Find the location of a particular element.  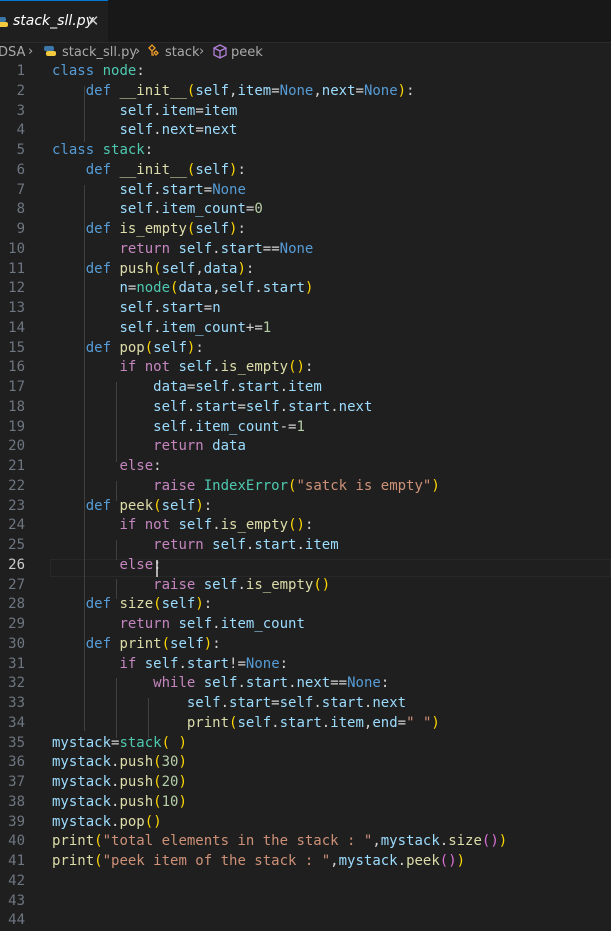

code-line: 35 mystack=stack( ) is located at coordinates (305, 744).